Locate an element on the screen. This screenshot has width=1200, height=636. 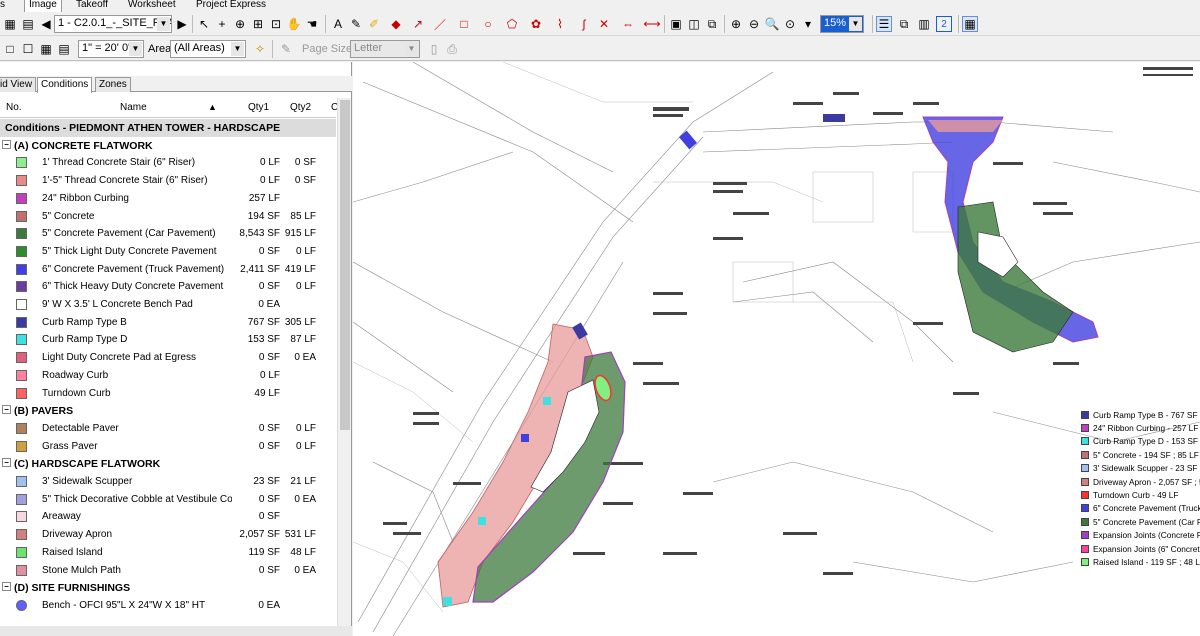
thumbnails-icon: ▦ is located at coordinates (970, 24).